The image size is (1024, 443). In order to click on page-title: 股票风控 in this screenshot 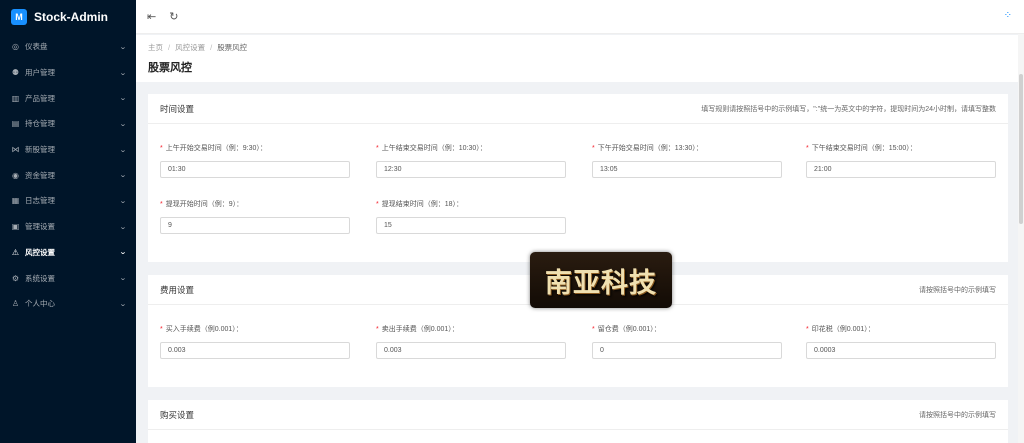, I will do `click(170, 68)`.